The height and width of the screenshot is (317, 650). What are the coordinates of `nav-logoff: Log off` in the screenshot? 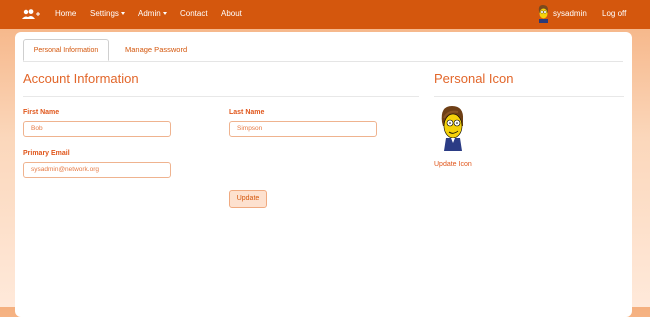 It's located at (614, 13).